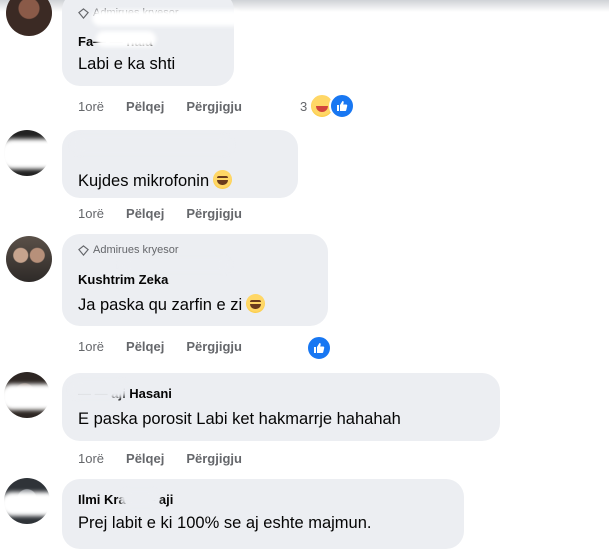 The height and width of the screenshot is (552, 609). What do you see at coordinates (223, 179) in the screenshot?
I see `grinning-emoji-icon` at bounding box center [223, 179].